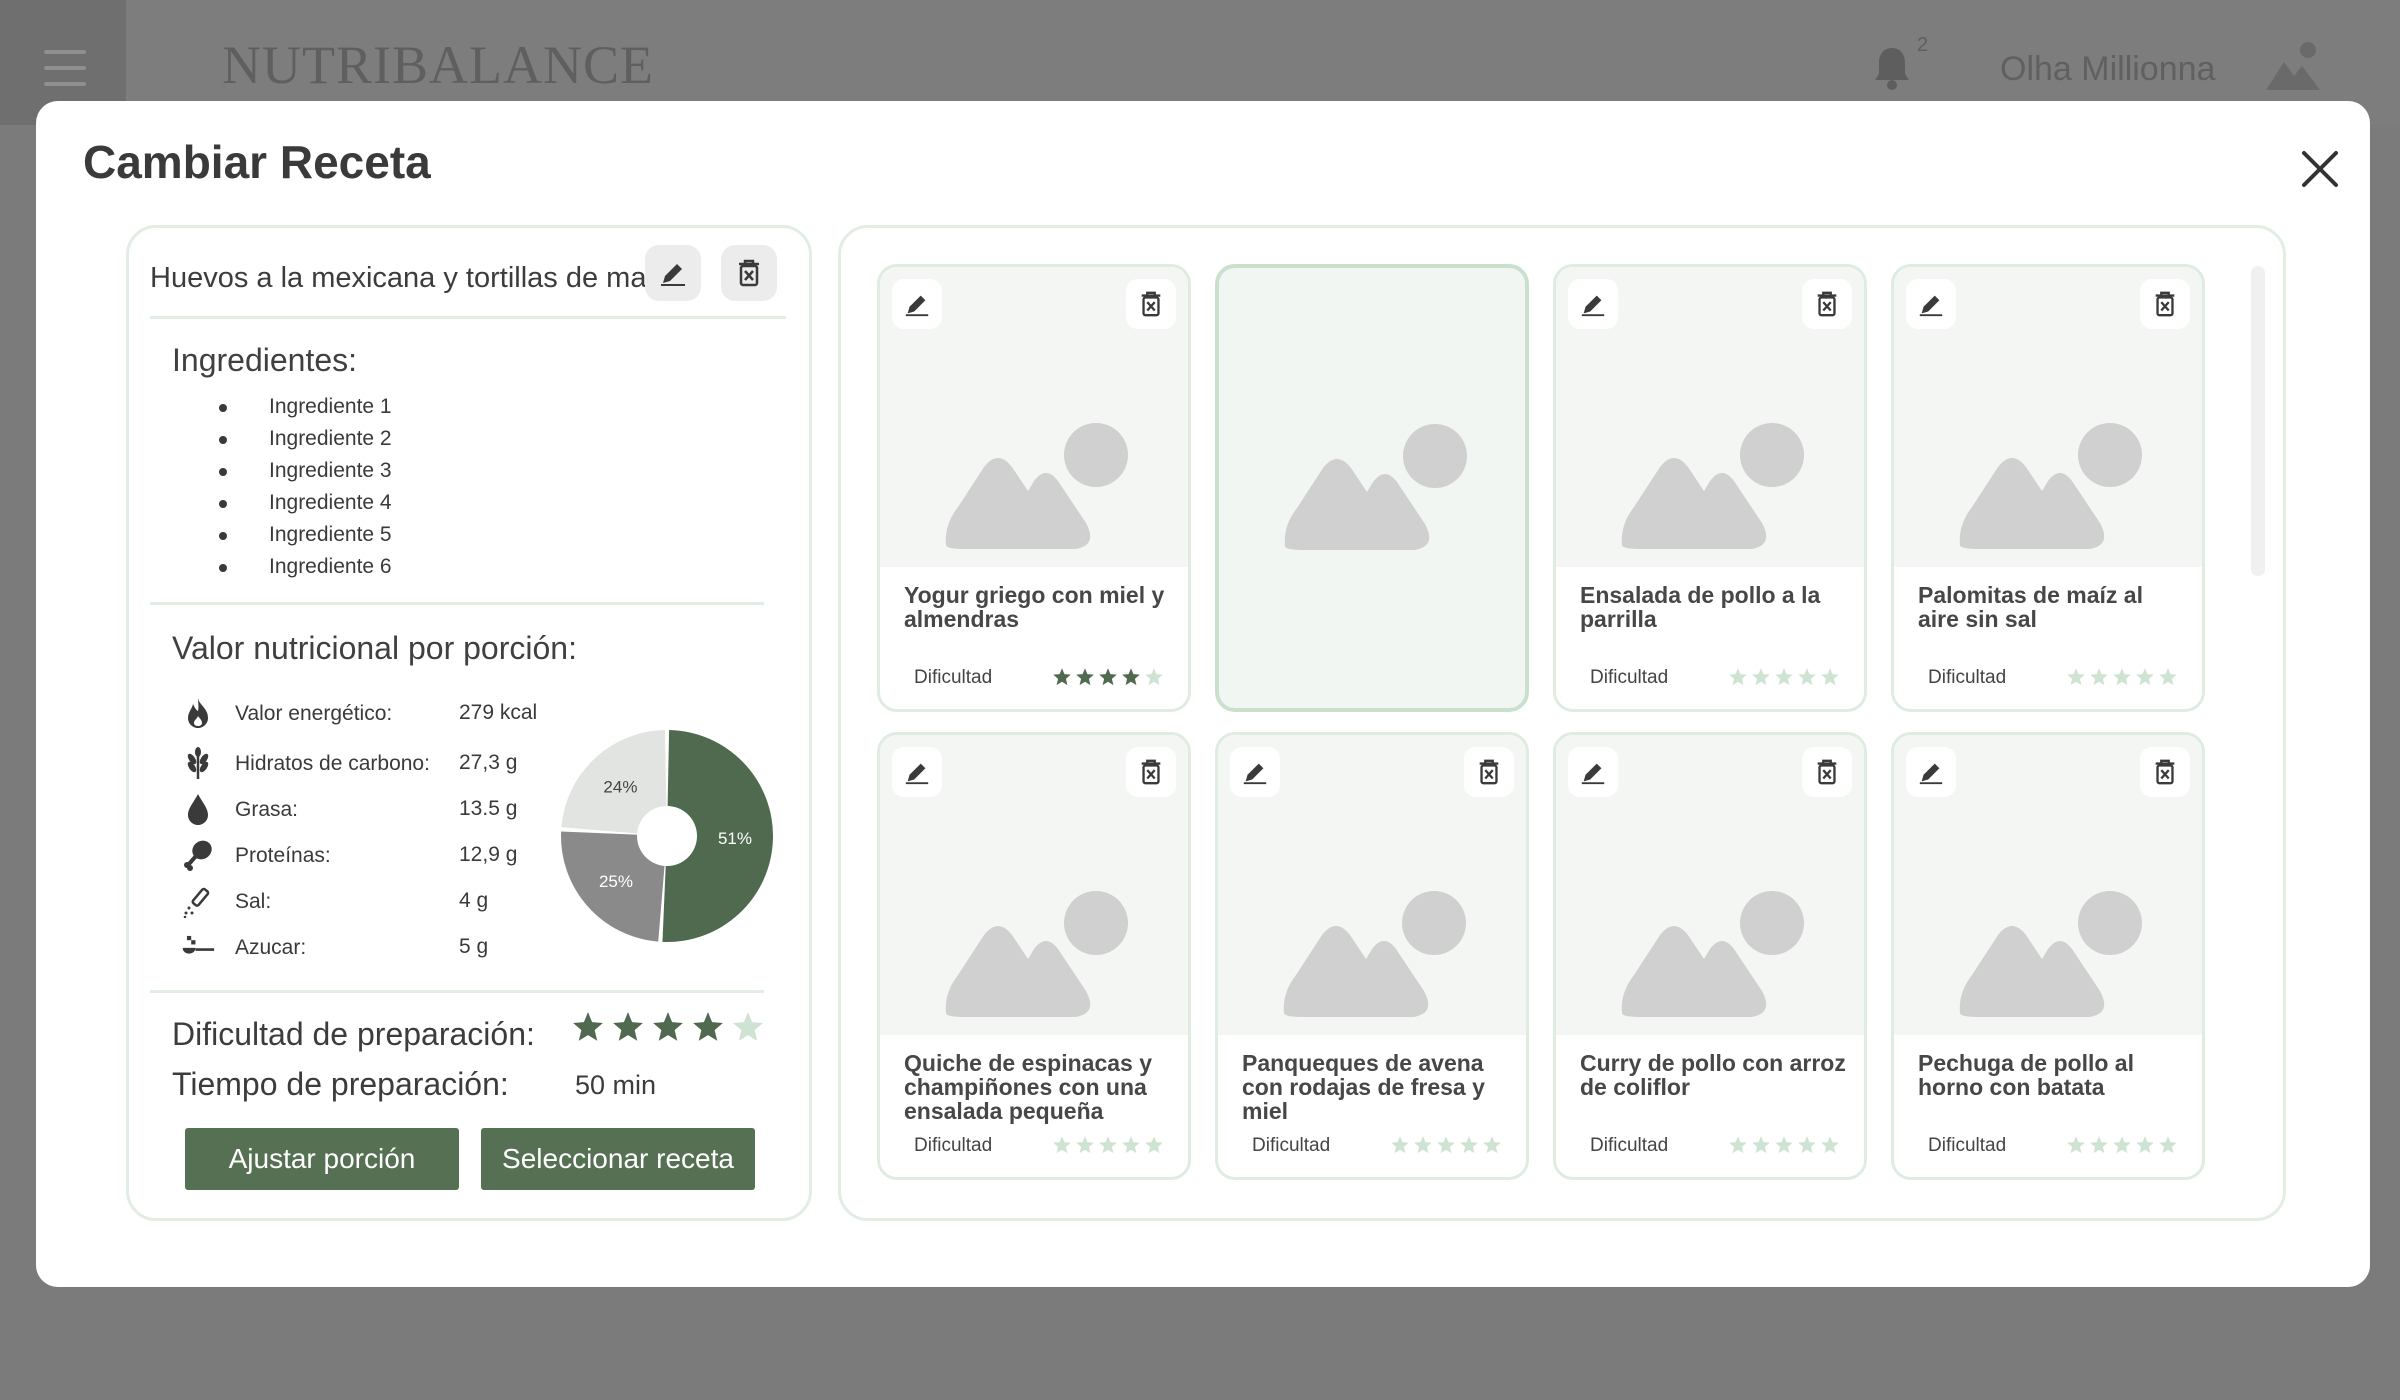  What do you see at coordinates (474, 946) in the screenshot?
I see `nutrition-value: 5 g` at bounding box center [474, 946].